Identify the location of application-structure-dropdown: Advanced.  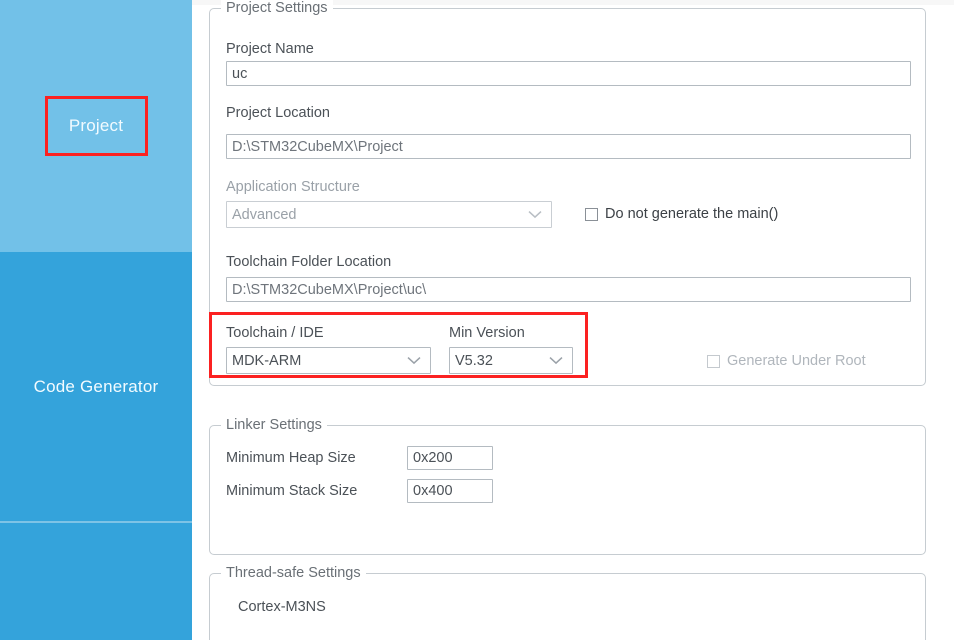
(389, 214).